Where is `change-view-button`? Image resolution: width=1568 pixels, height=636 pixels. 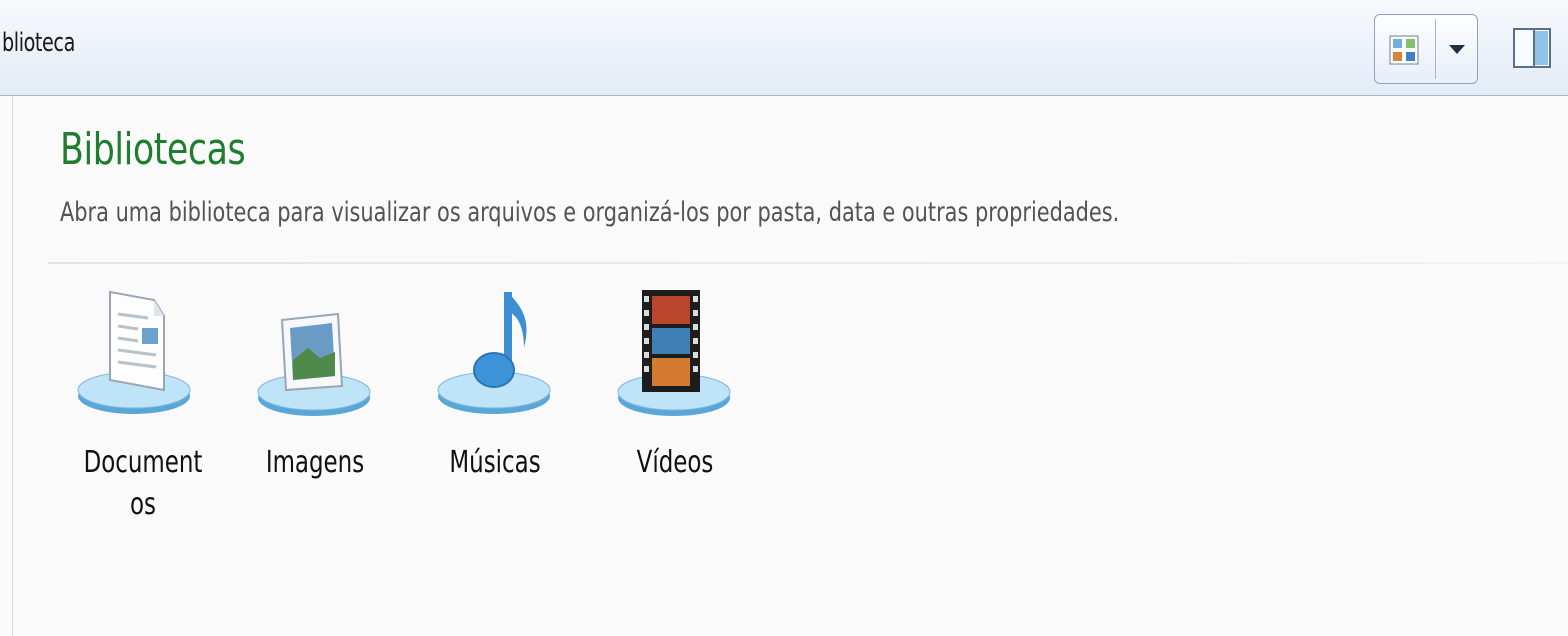
change-view-button is located at coordinates (1426, 49).